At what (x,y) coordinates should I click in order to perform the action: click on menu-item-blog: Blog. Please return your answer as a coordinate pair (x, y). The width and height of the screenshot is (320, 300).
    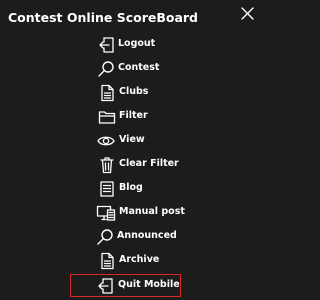
    Looking at the image, I should click on (129, 189).